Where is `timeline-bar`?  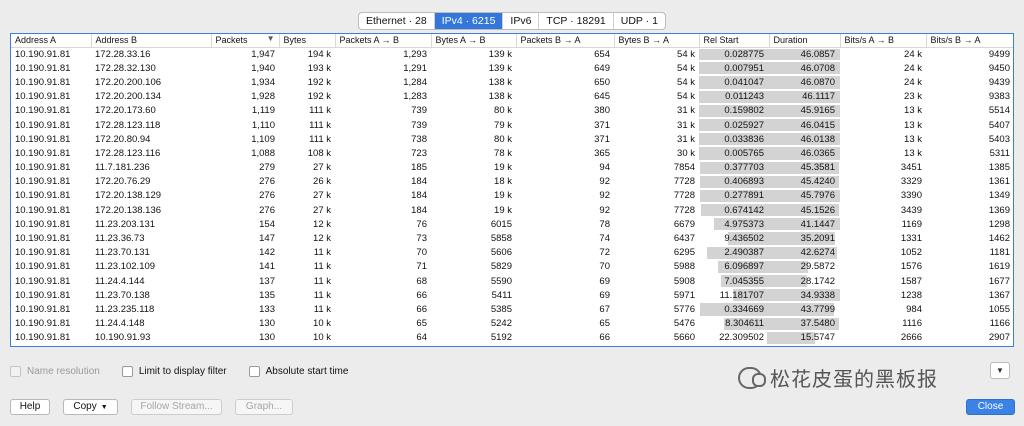
timeline-bar is located at coordinates (803, 345).